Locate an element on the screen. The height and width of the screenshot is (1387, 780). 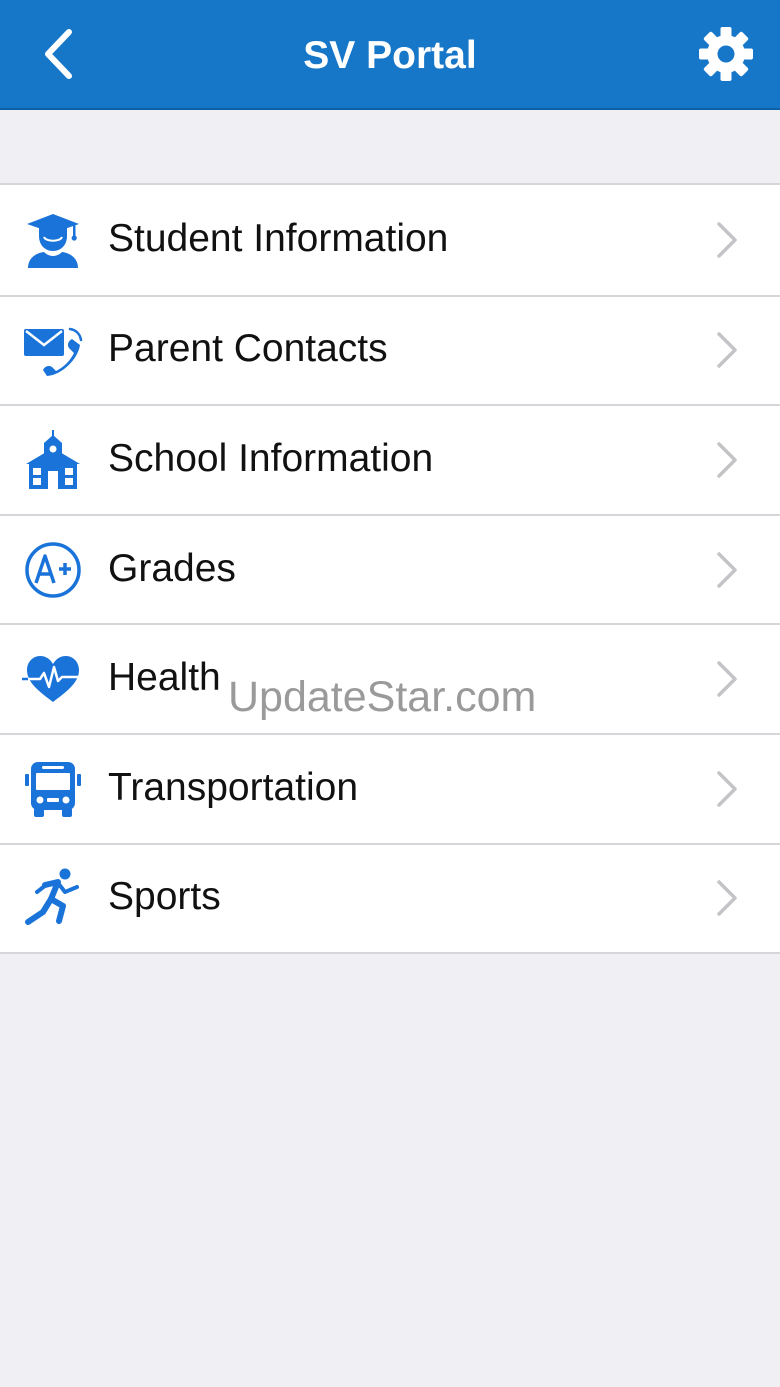
nav-bar: SV Portal is located at coordinates (390, 55).